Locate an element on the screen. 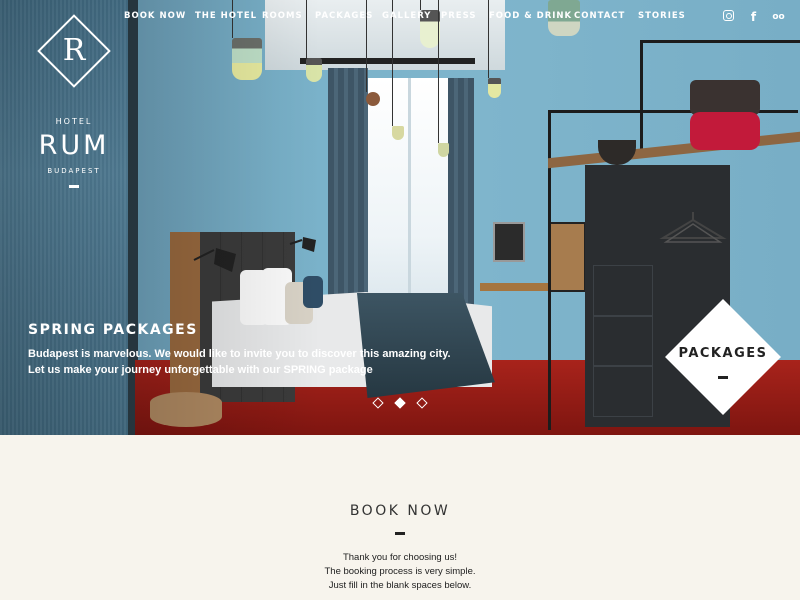 This screenshot has width=800, height=600. slider-dot-active is located at coordinates (400, 403).